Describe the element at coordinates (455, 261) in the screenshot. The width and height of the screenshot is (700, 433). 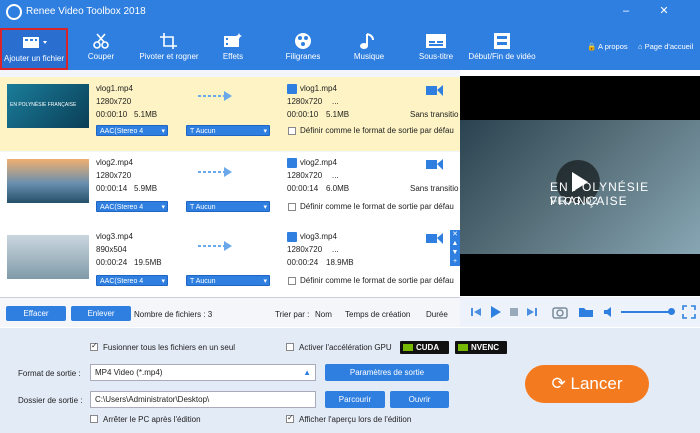
I see `add-row-icon: +` at that location.